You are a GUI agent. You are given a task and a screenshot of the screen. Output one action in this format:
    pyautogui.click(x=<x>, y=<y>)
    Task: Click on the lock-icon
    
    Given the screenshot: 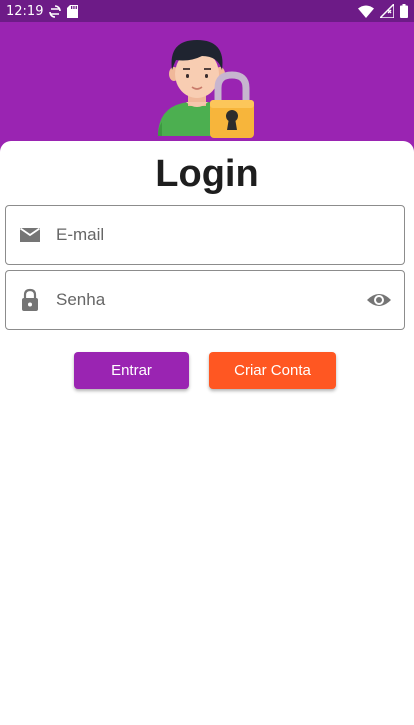 What is the action you would take?
    pyautogui.click(x=30, y=299)
    